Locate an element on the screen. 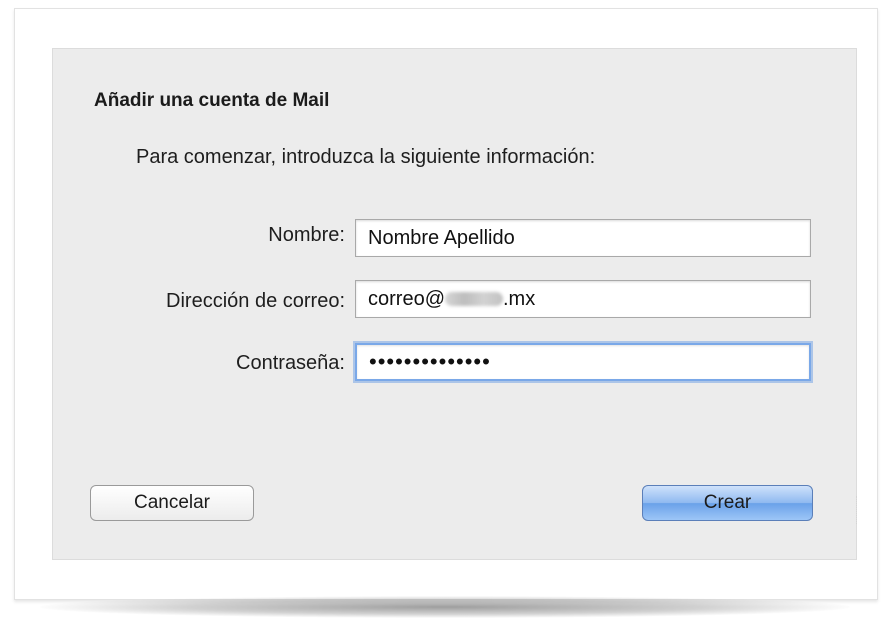 The height and width of the screenshot is (628, 890). cancel-button: Cancelar is located at coordinates (172, 503).